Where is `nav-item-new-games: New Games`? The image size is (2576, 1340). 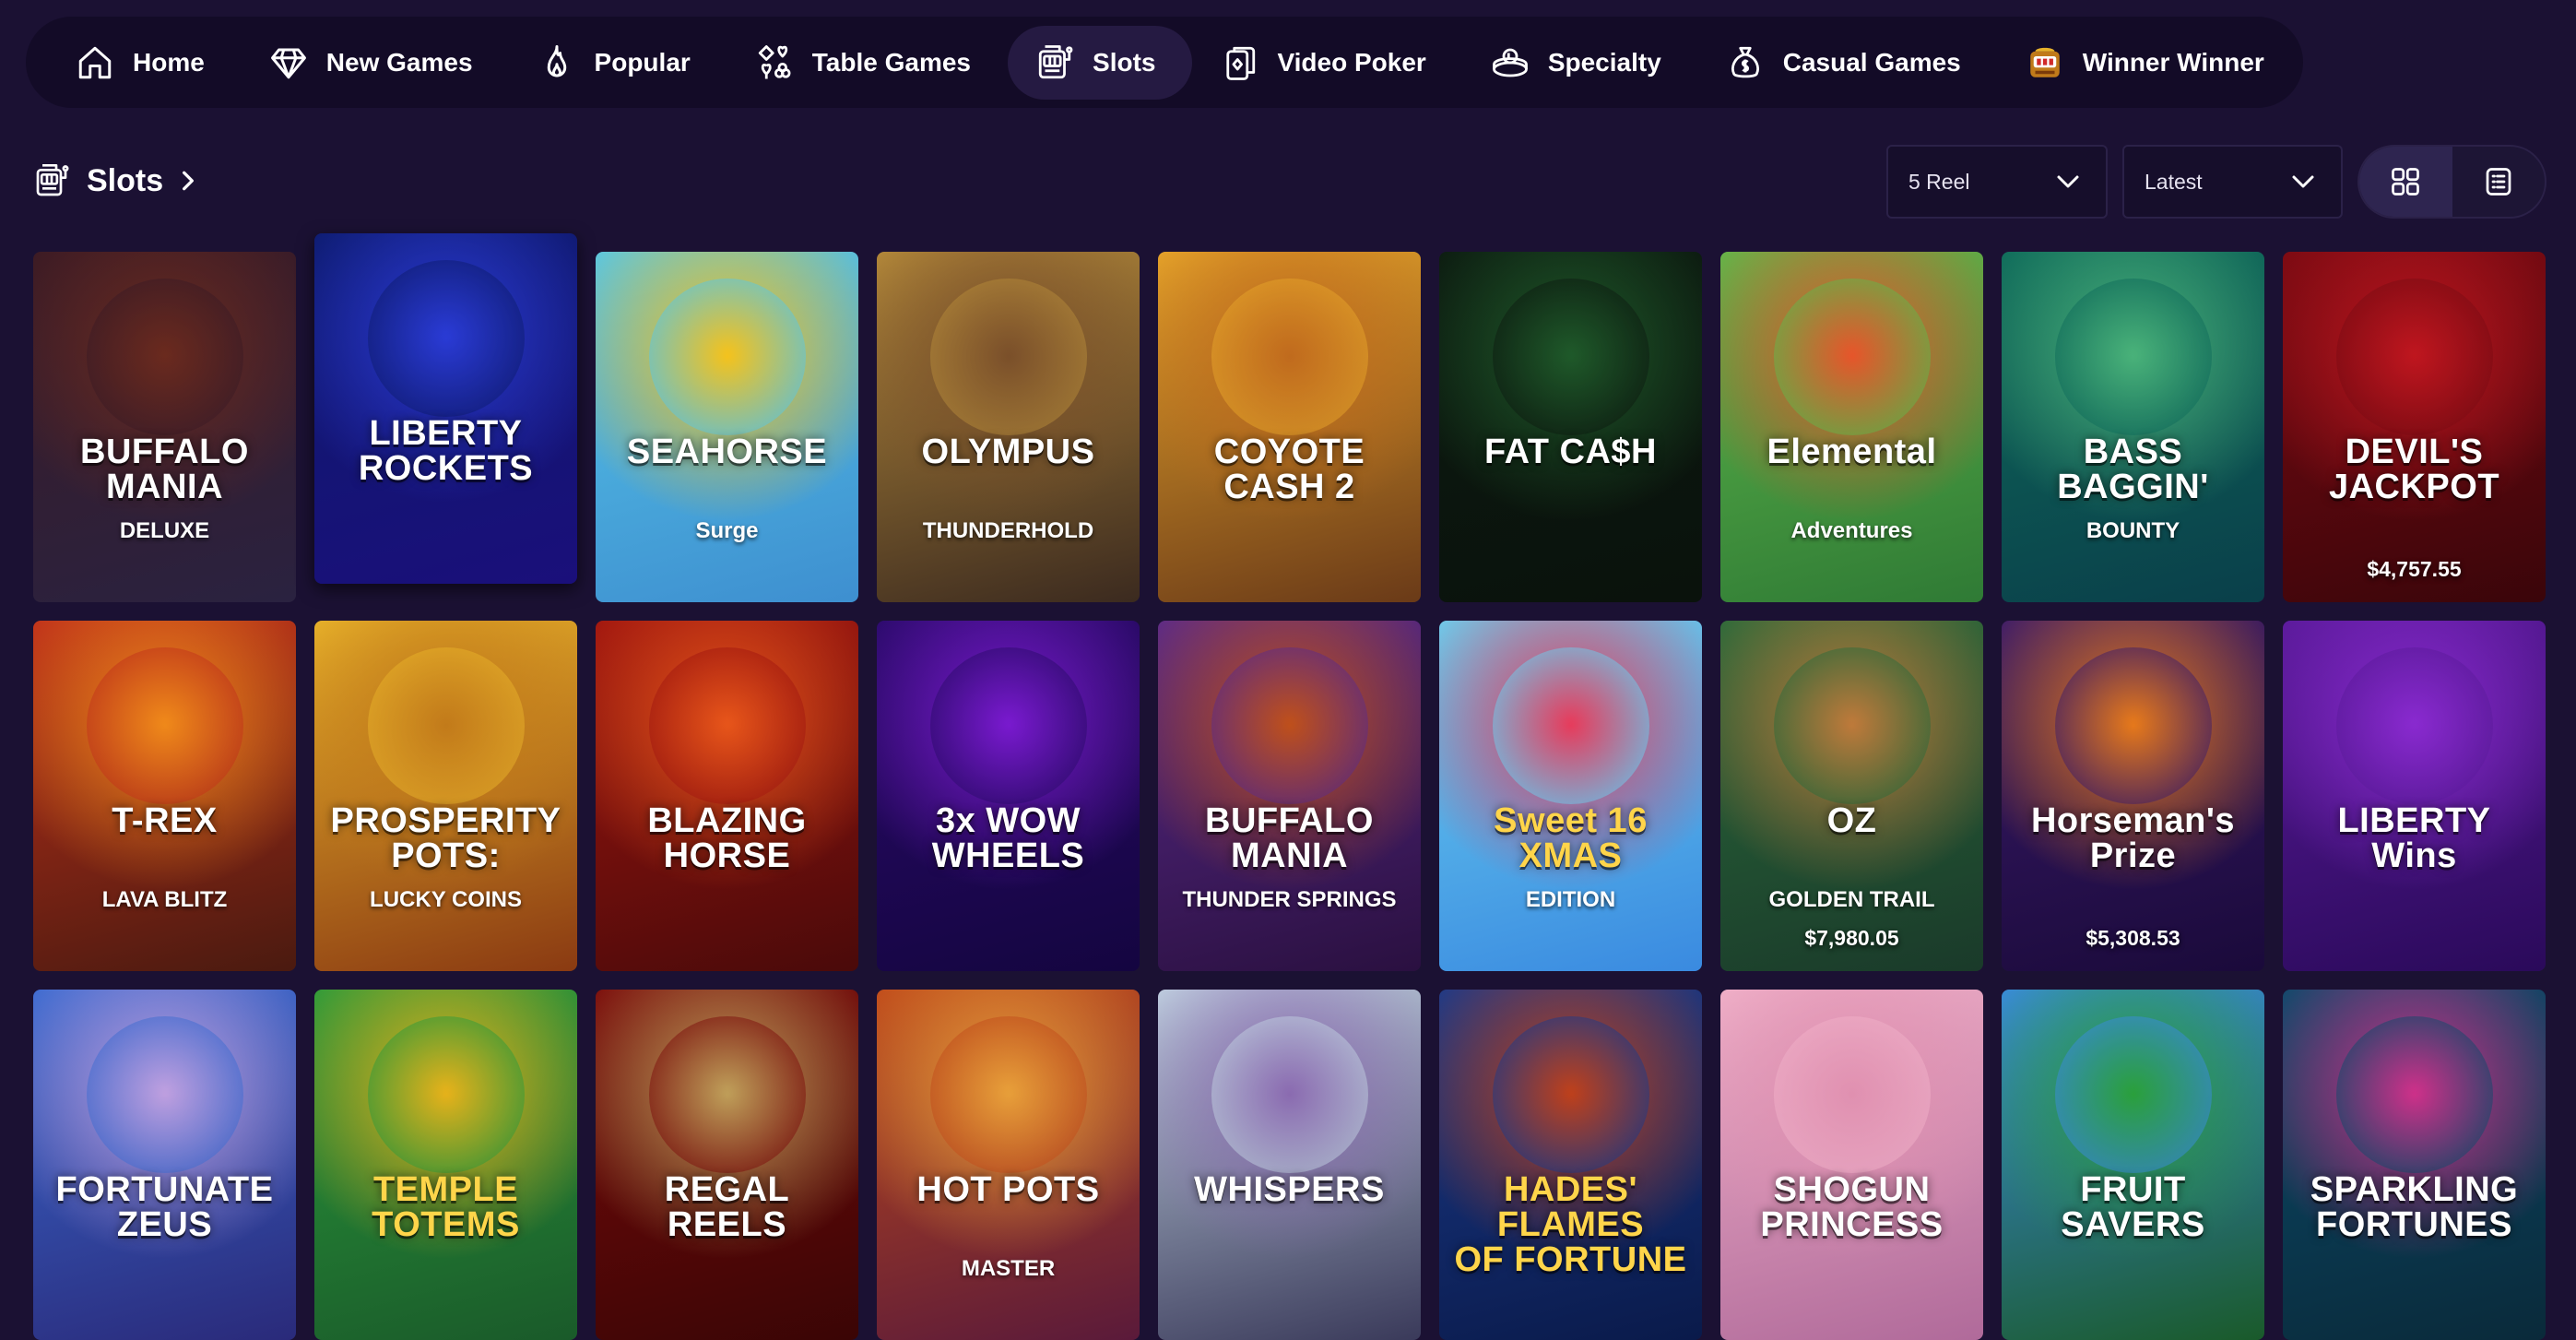 nav-item-new-games: New Games is located at coordinates (376, 63).